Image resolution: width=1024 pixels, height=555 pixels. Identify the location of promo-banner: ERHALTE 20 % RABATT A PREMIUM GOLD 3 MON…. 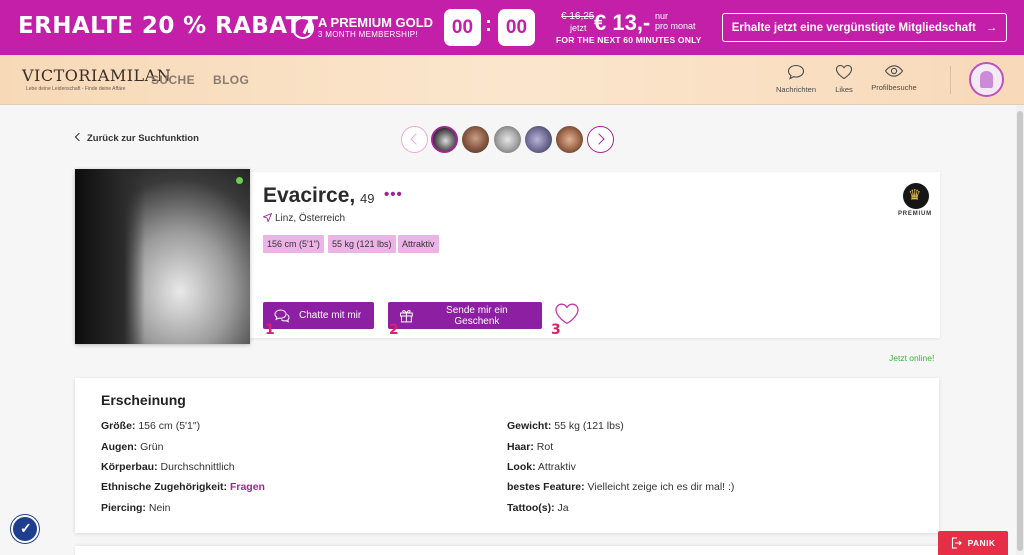
(512, 27).